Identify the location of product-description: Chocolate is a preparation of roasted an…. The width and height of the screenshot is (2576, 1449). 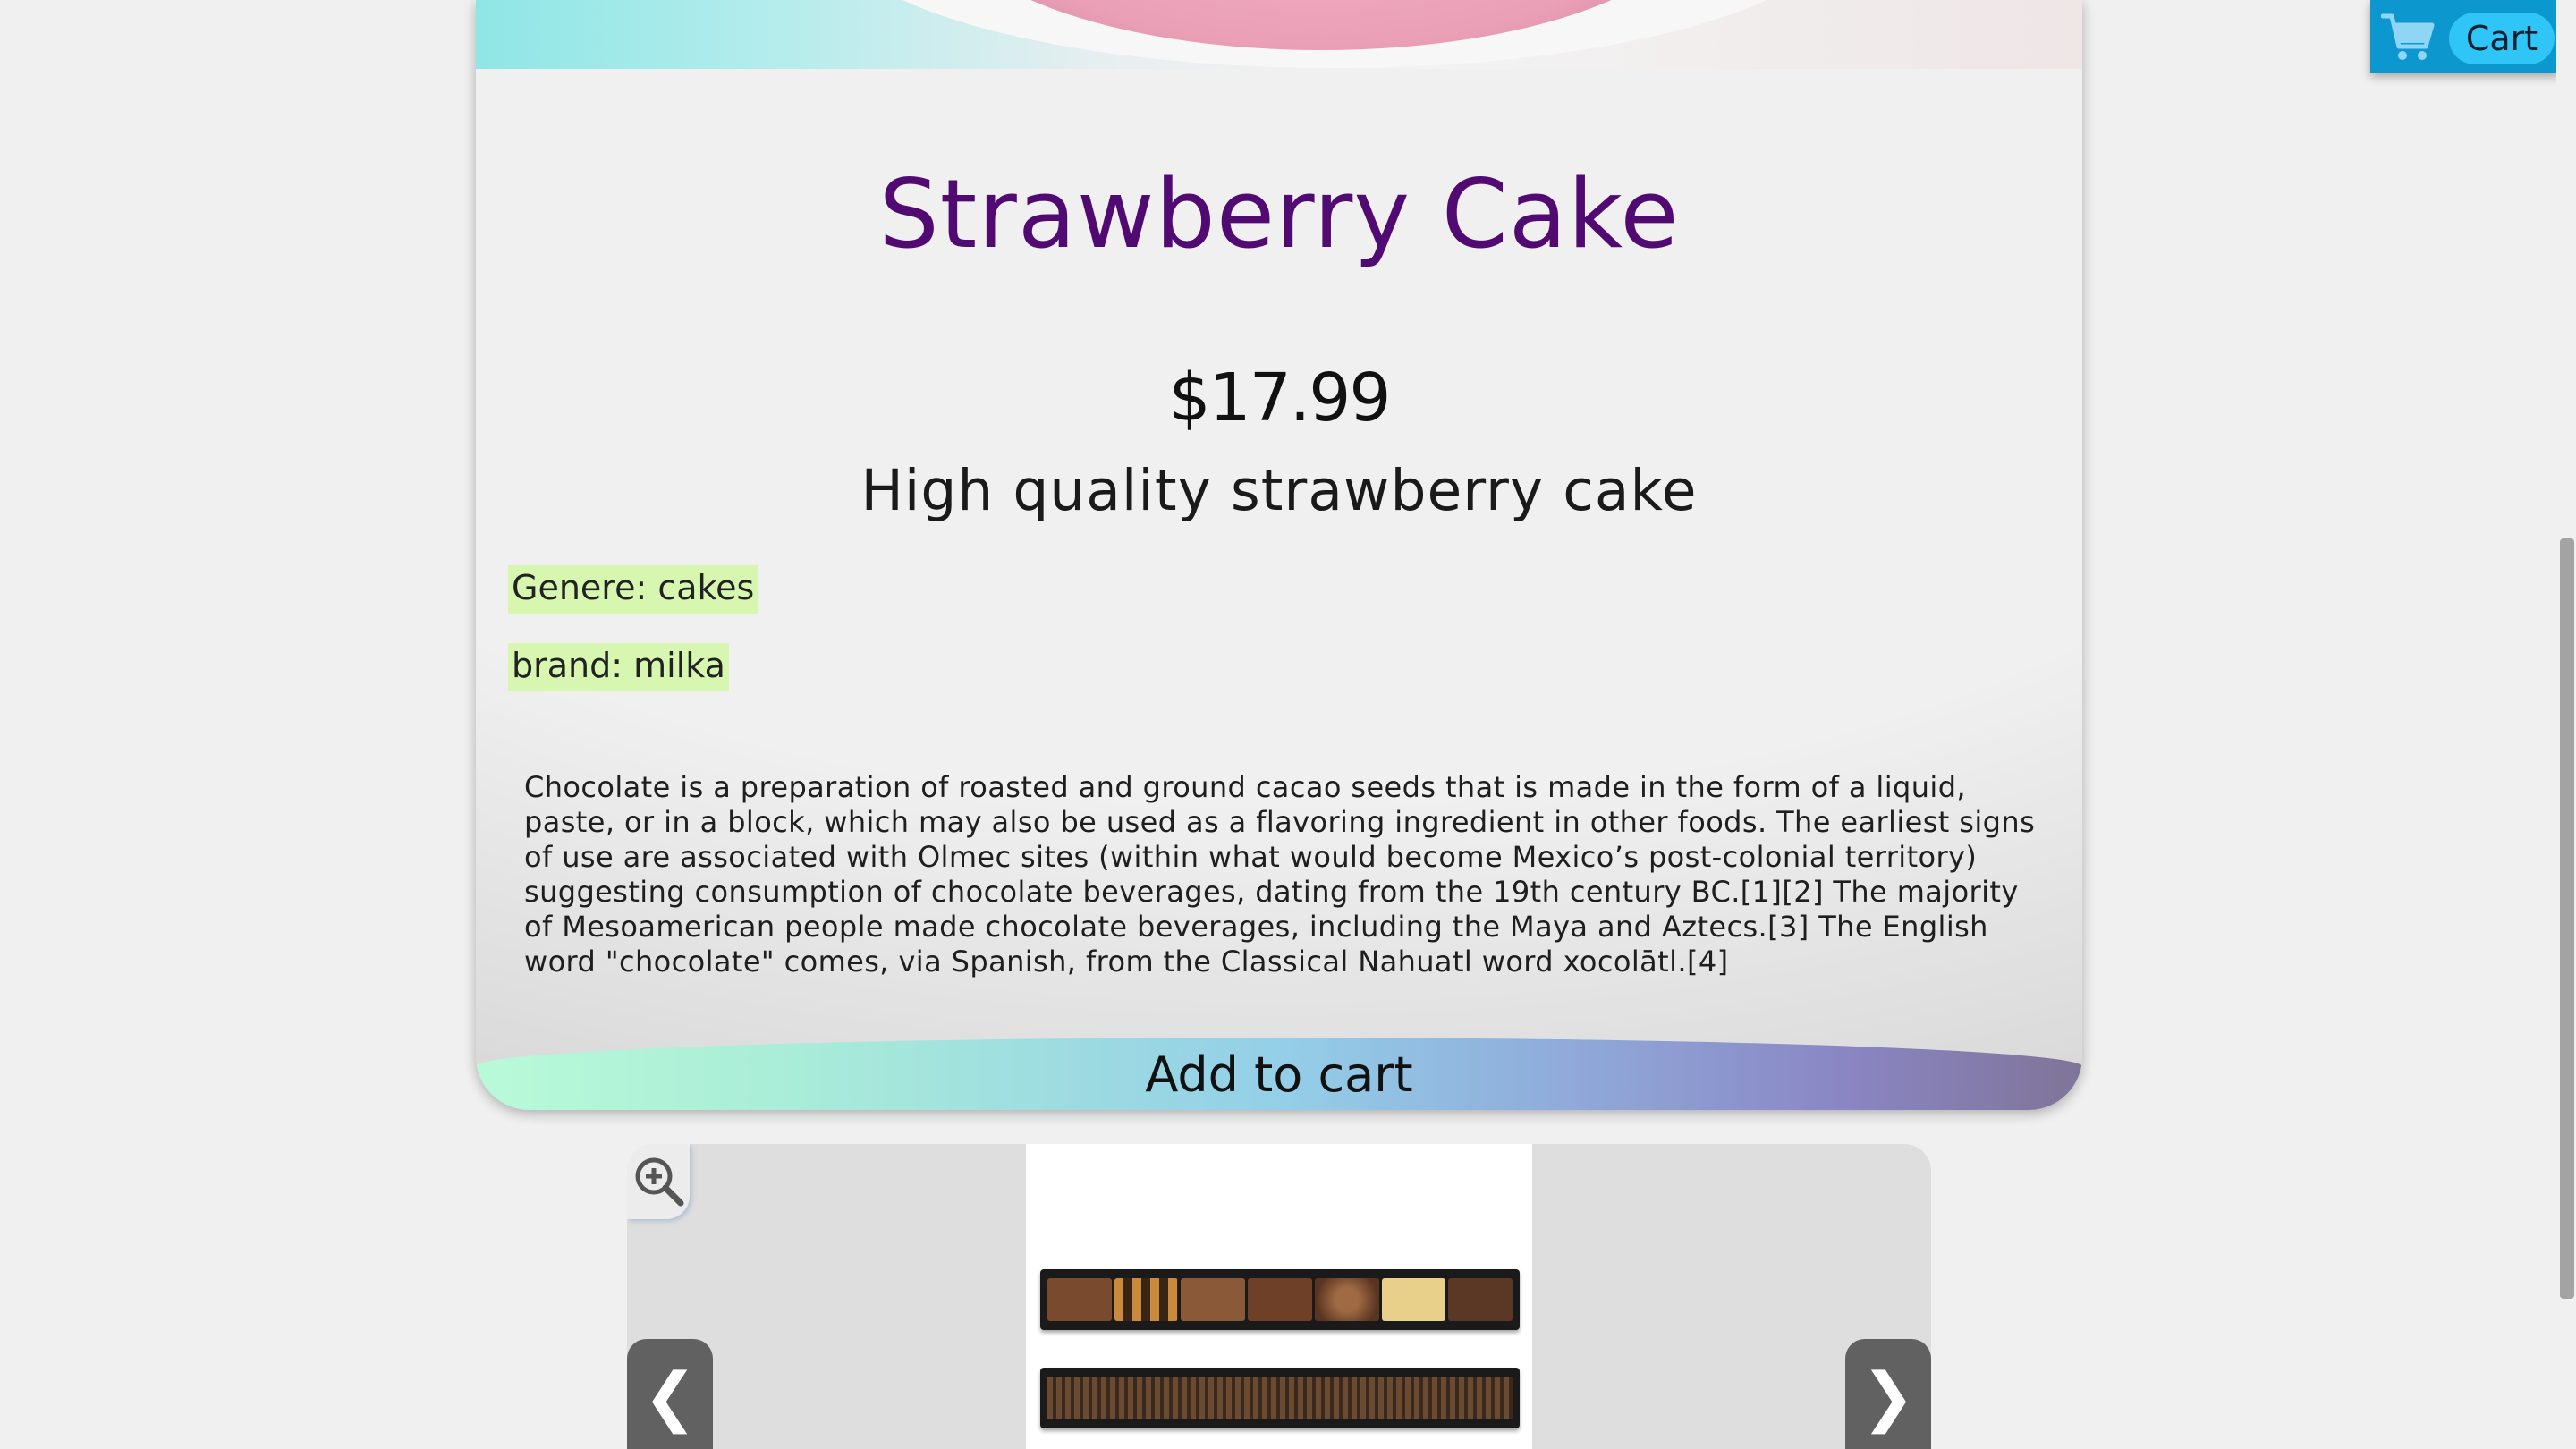
(1280, 874).